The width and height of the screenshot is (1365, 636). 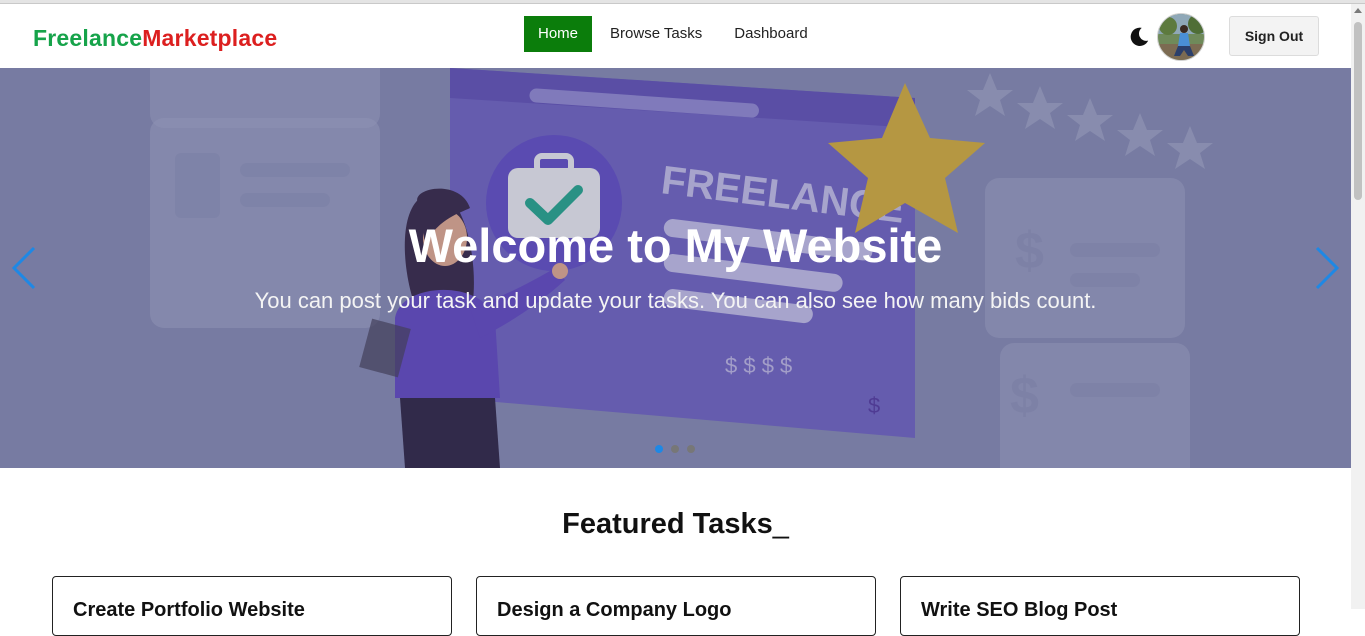 I want to click on carousel-pagination, so click(x=679, y=449).